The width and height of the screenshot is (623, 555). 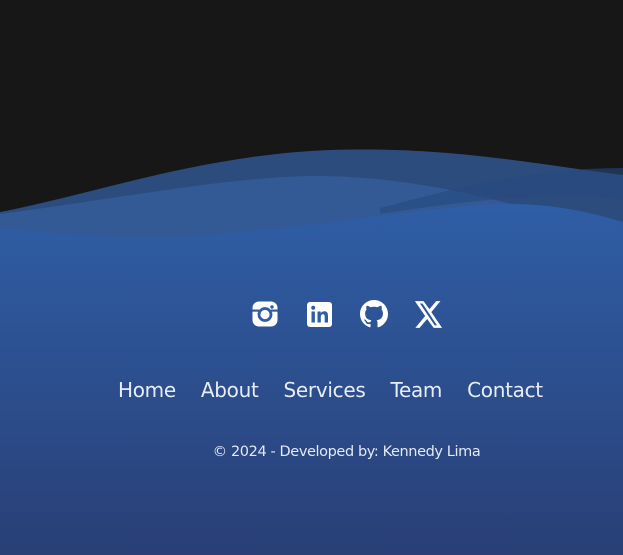 I want to click on nav-team: Team, so click(x=416, y=390).